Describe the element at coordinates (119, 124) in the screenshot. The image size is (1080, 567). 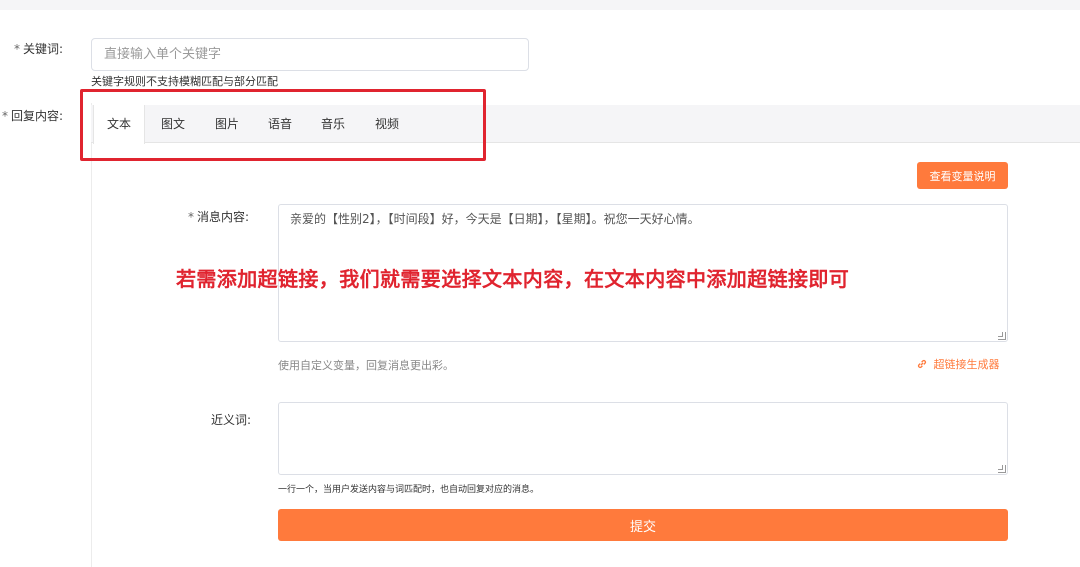
I see `tab-text: 文本` at that location.